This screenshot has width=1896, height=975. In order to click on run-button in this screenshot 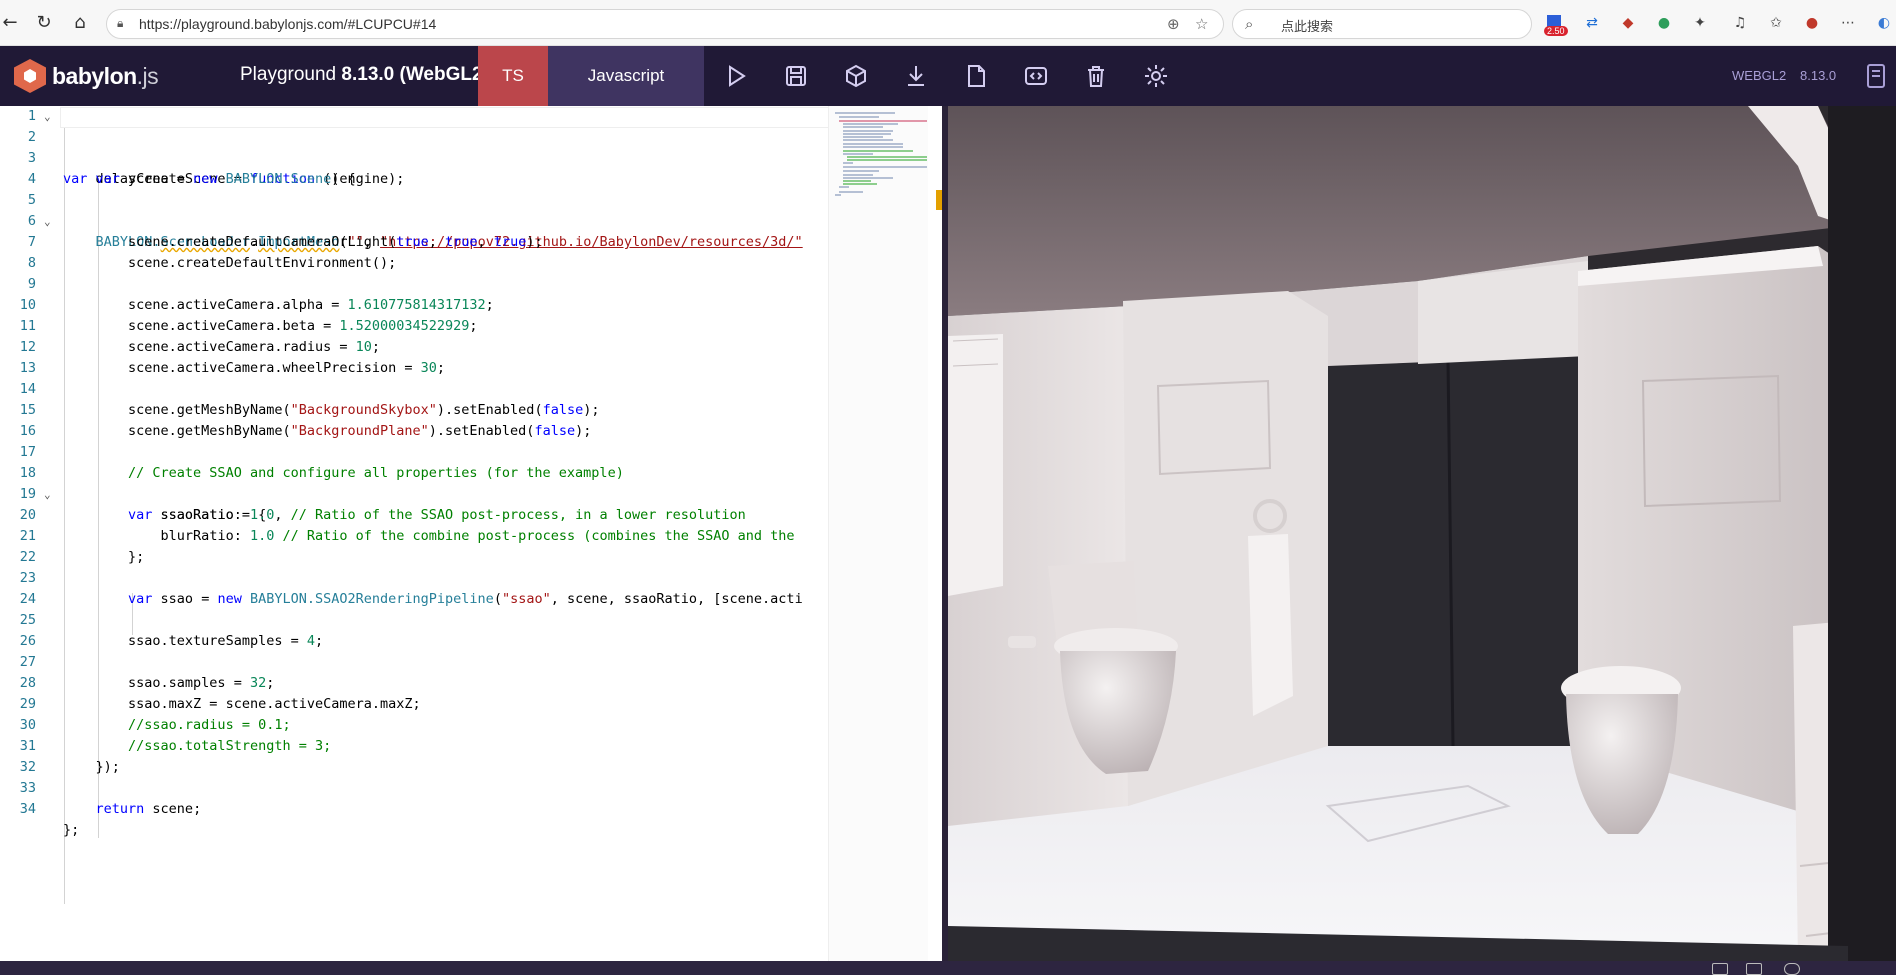, I will do `click(736, 76)`.